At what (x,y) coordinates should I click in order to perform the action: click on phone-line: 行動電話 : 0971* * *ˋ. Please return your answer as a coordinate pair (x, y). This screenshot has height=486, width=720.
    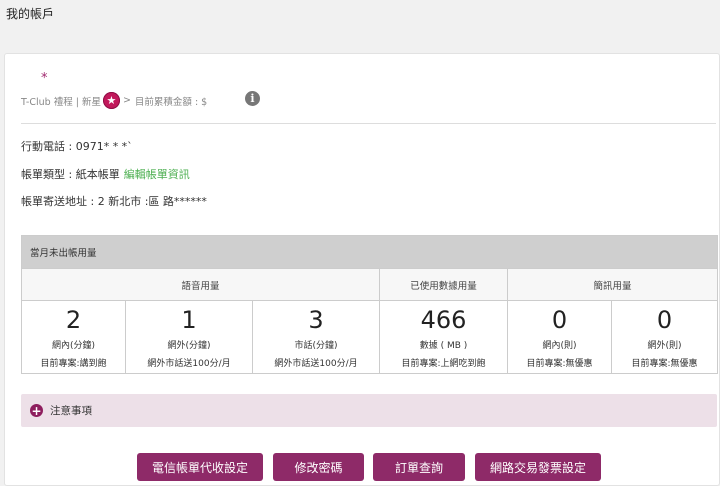
    Looking at the image, I should click on (77, 146).